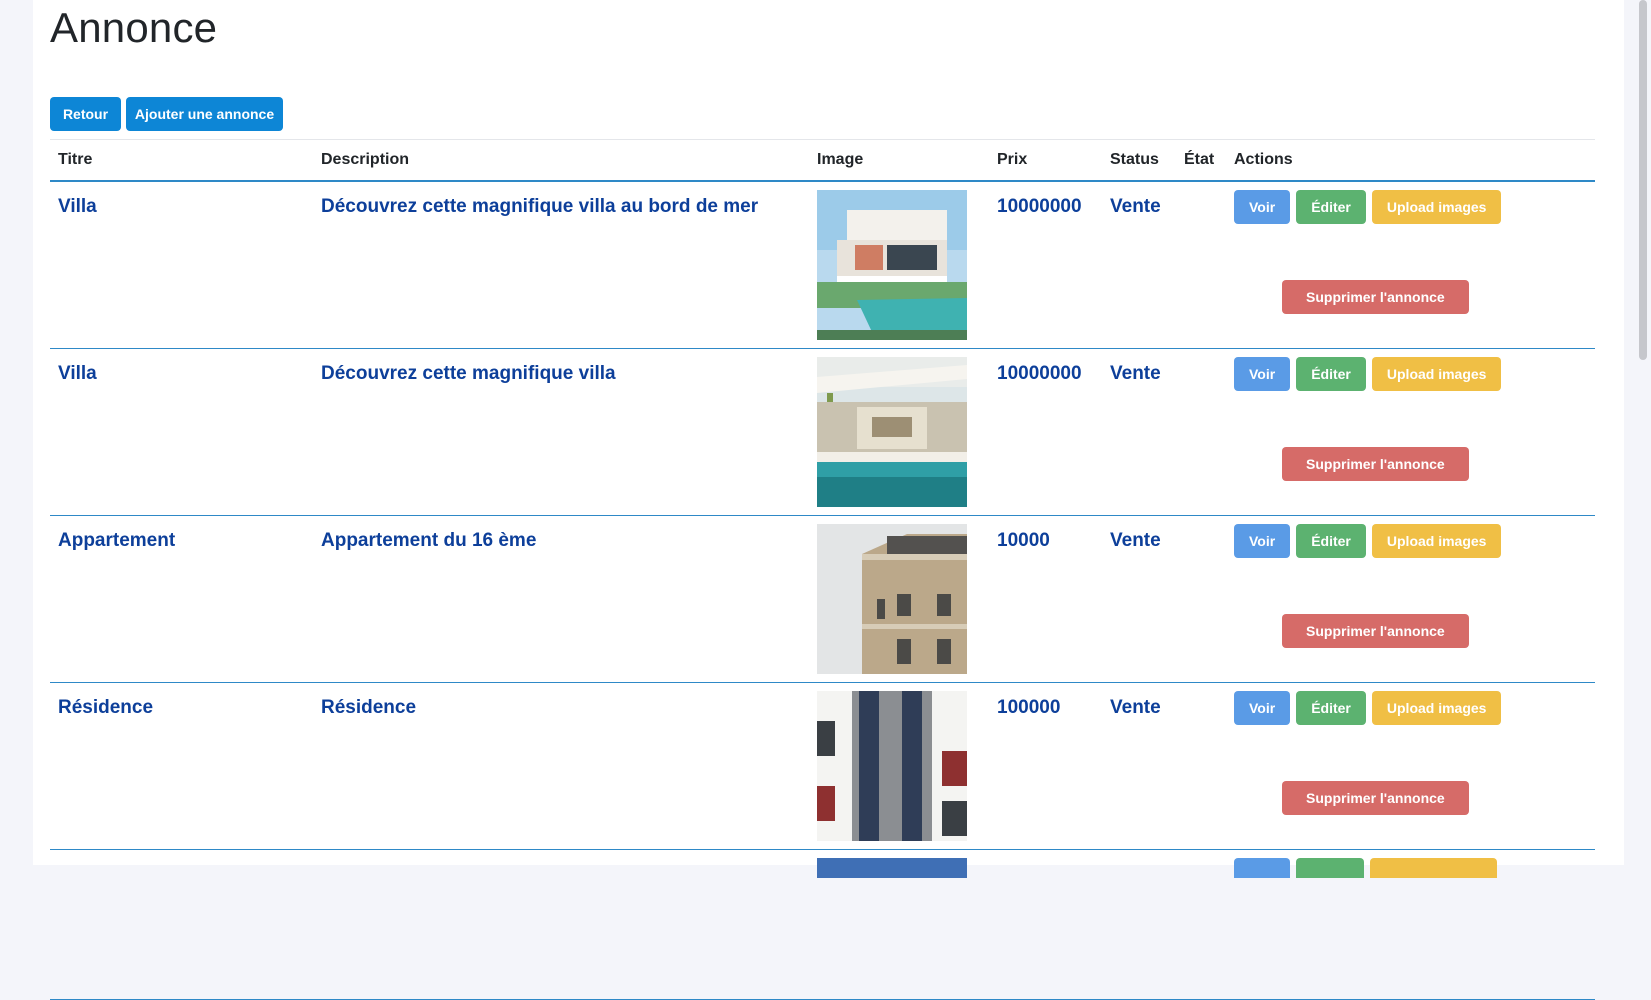 This screenshot has height=1000, width=1651. Describe the element at coordinates (892, 432) in the screenshot. I see `villa-glass-pool-photo` at that location.